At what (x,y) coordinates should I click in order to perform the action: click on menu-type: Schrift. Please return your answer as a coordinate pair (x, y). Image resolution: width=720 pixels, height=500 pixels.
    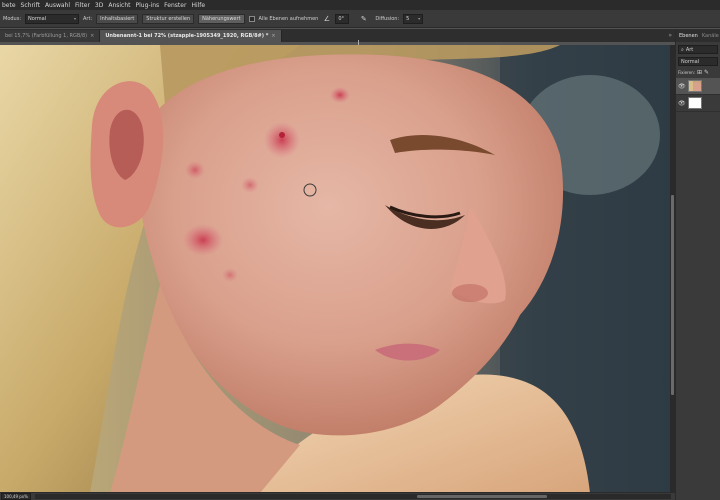
    Looking at the image, I should click on (30, 5).